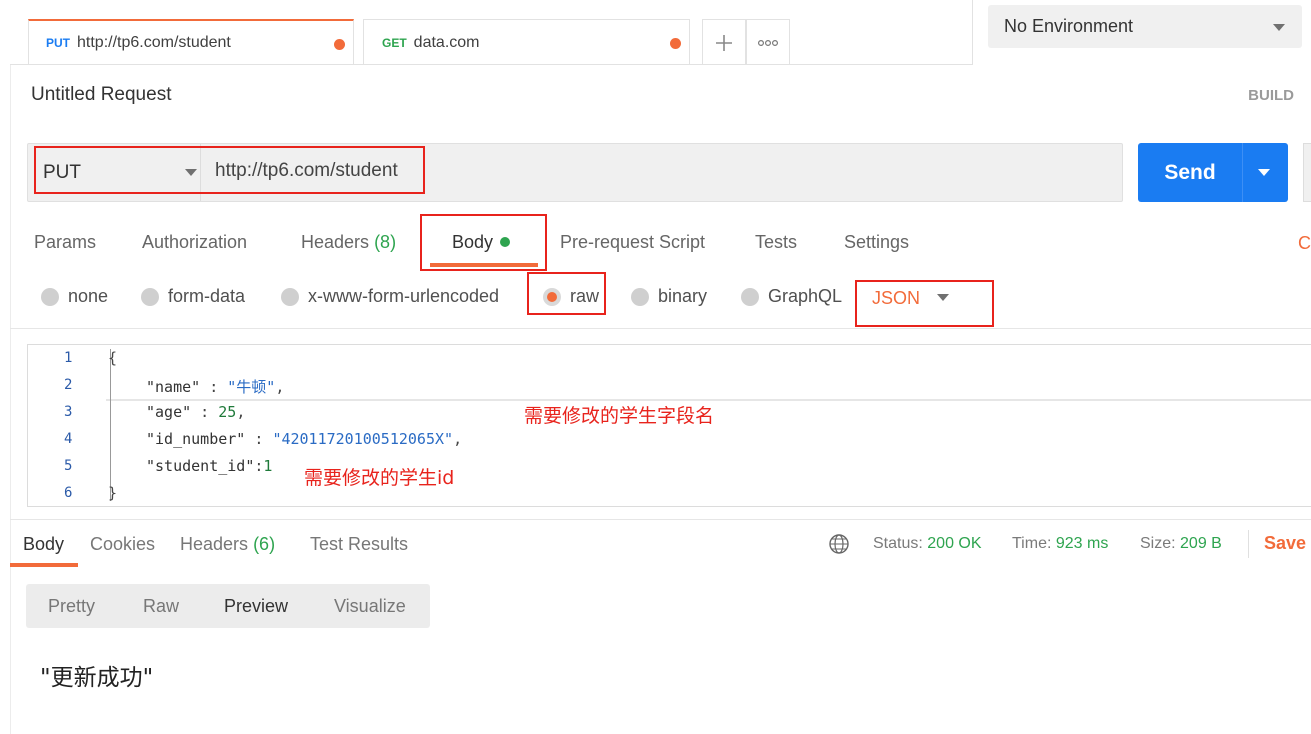  I want to click on code-line-2: "name" : "牛顿",, so click(196, 386).